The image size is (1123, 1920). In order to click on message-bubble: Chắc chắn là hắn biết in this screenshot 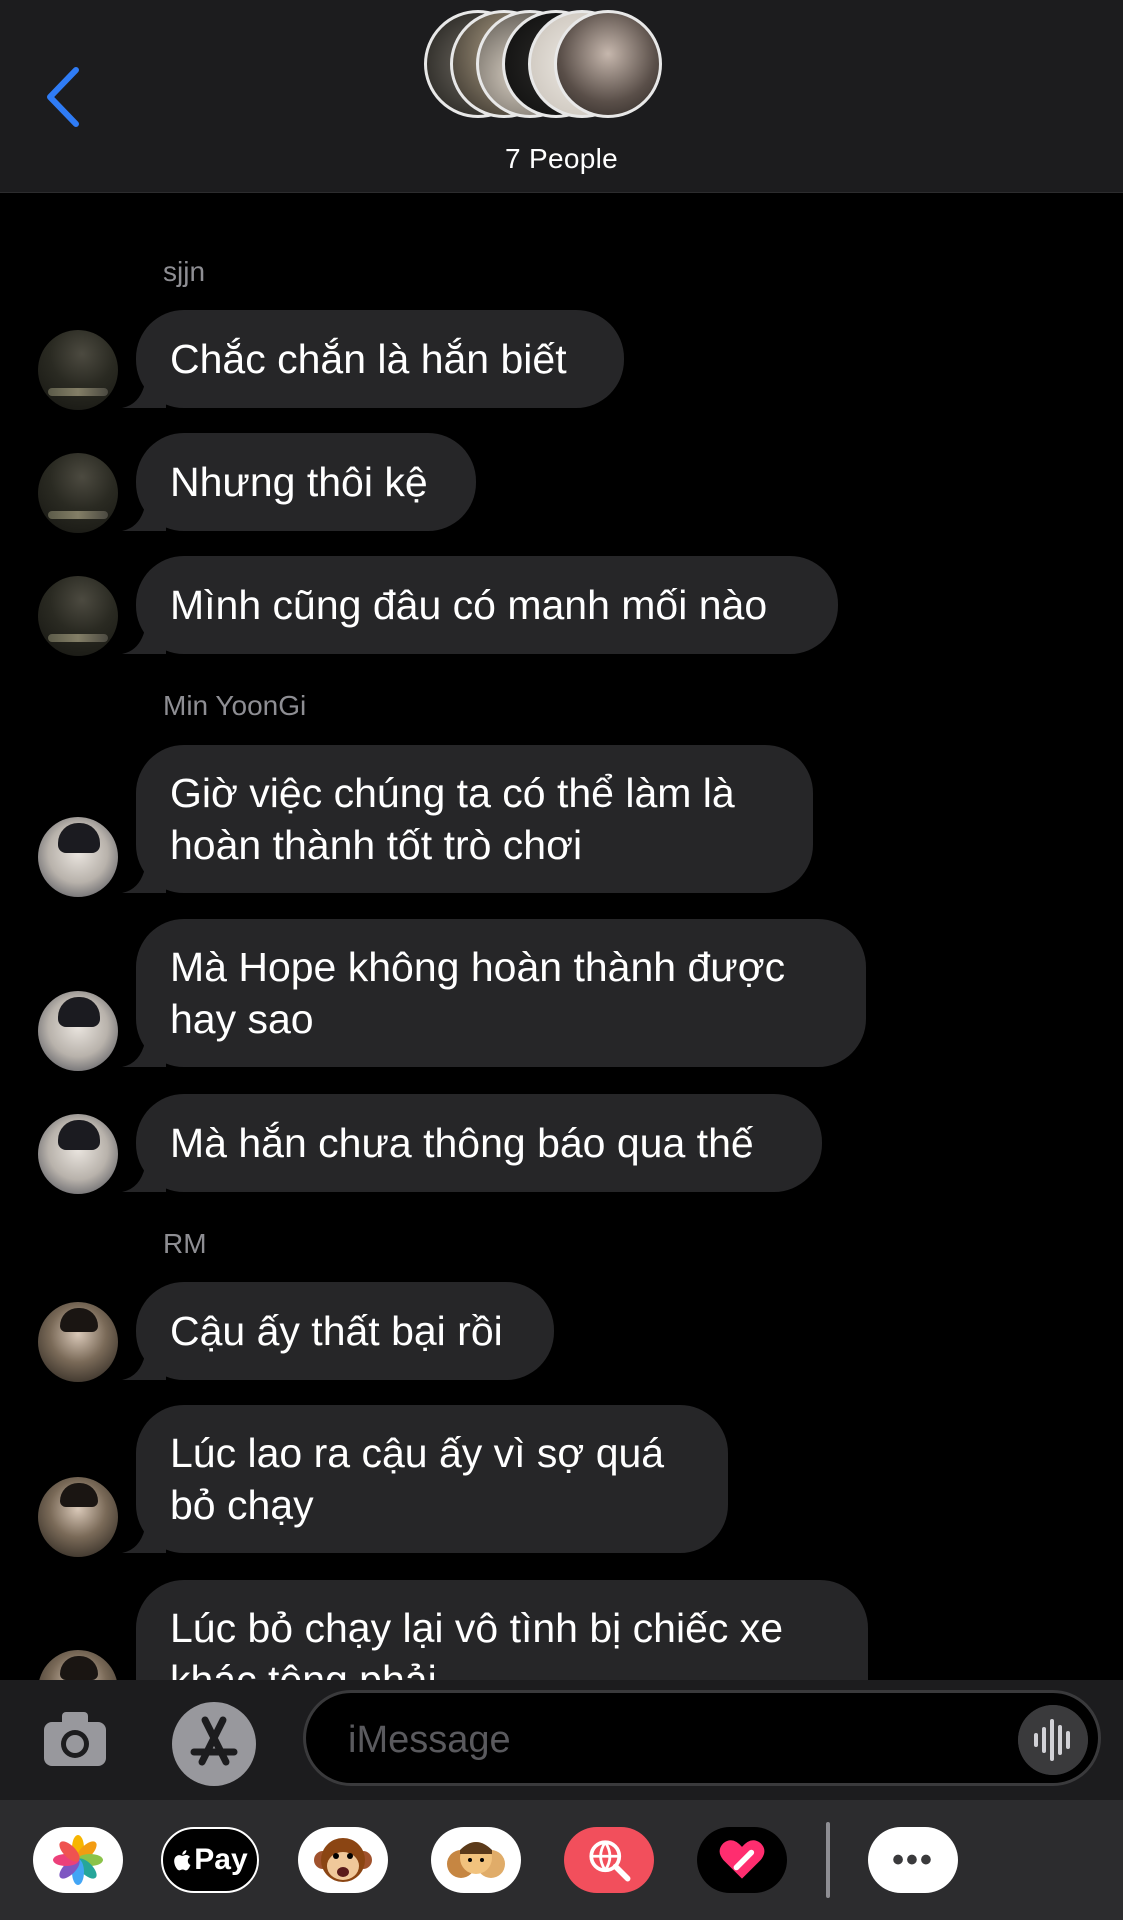, I will do `click(373, 359)`.